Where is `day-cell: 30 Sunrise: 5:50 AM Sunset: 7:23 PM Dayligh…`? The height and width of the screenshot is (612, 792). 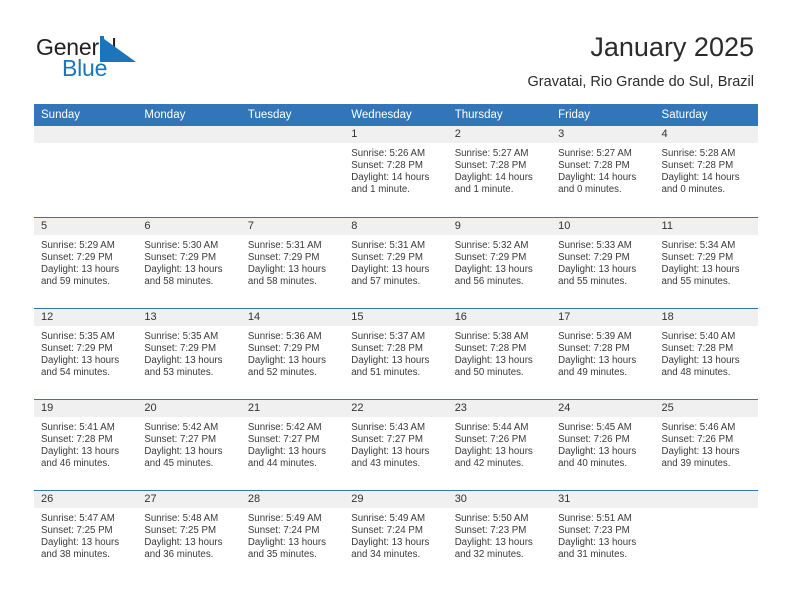
day-cell: 30 Sunrise: 5:50 AM Sunset: 7:23 PM Dayligh… is located at coordinates (499, 535).